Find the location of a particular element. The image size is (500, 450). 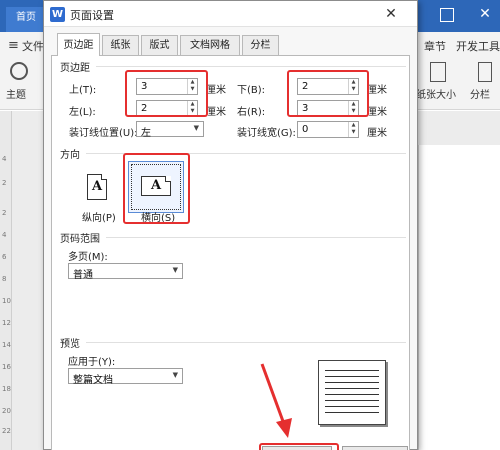

ruler-mark: 18 is located at coordinates (6, 389).